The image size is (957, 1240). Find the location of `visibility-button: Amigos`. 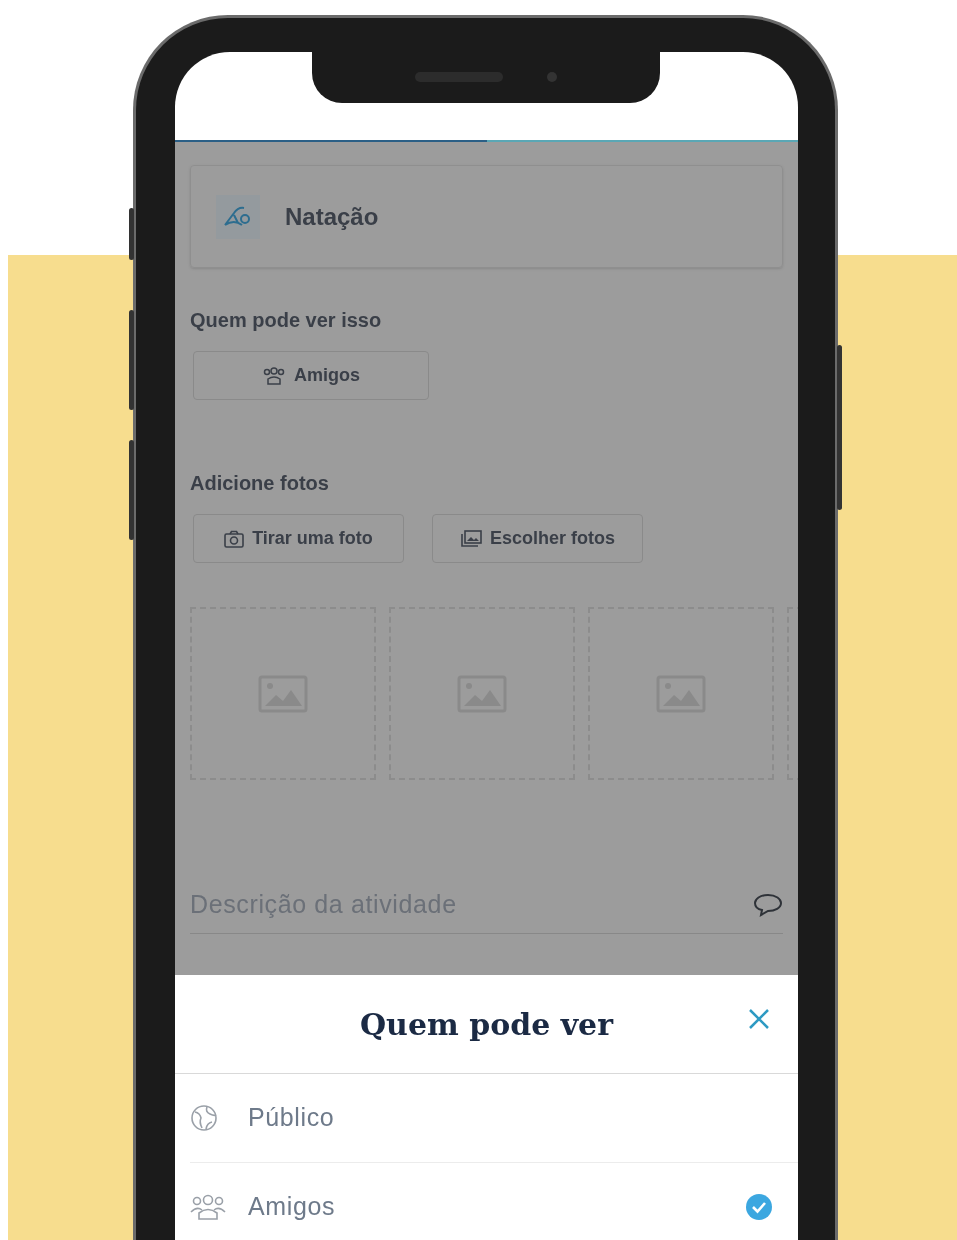

visibility-button: Amigos is located at coordinates (311, 375).